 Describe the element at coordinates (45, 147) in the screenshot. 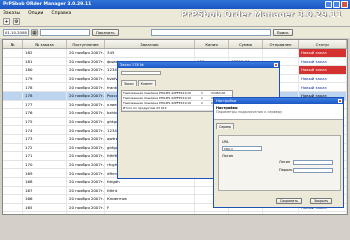

I see `cell-order-num: 172` at that location.